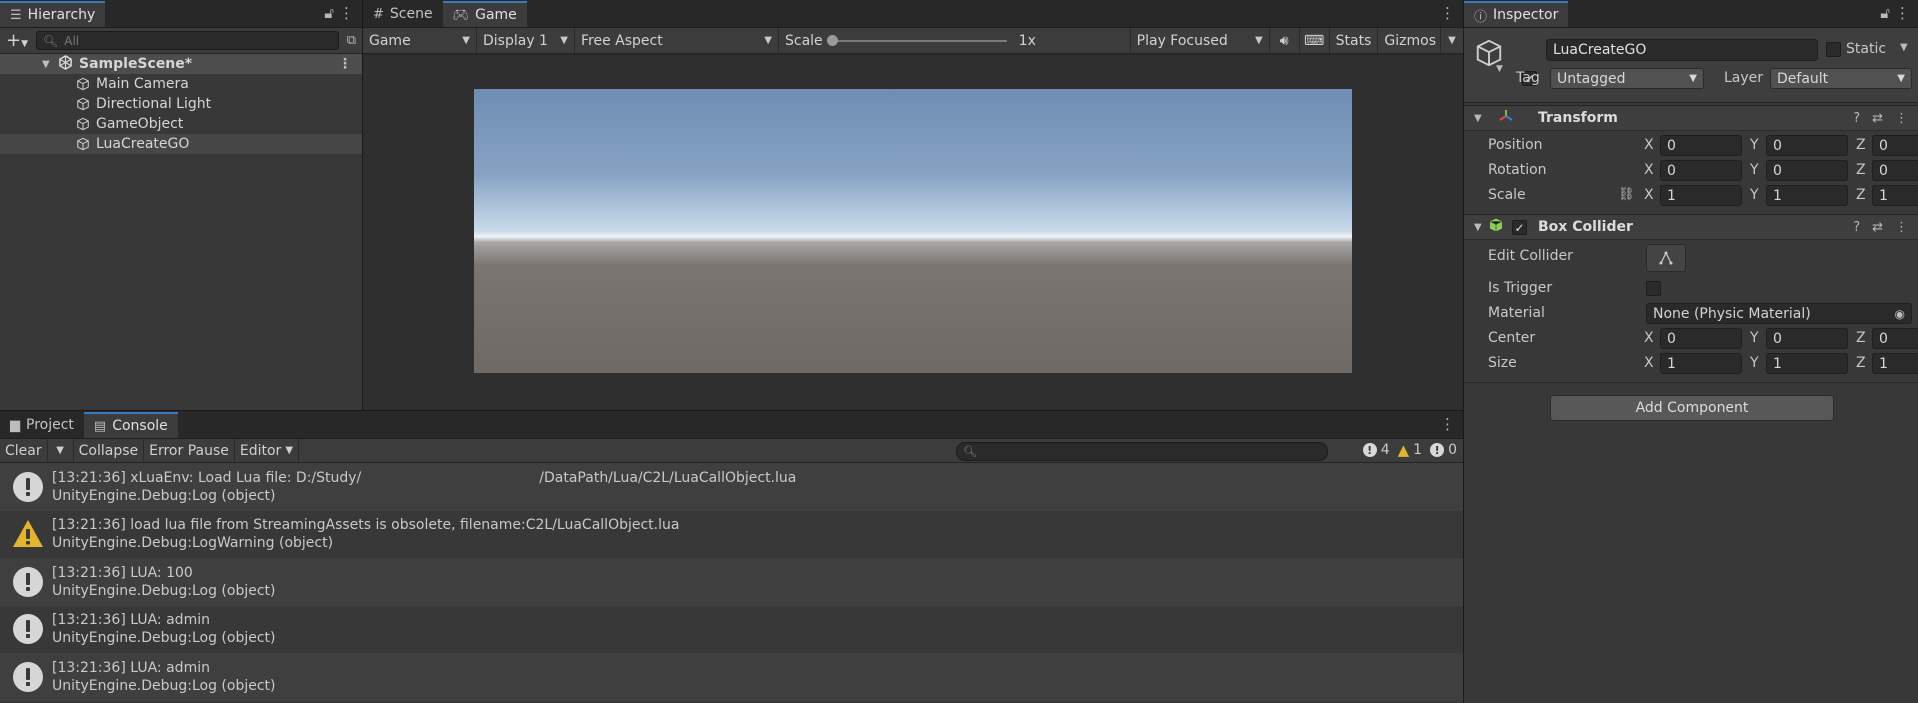 This screenshot has height=703, width=1918. What do you see at coordinates (403, 14) in the screenshot?
I see `tab-scene: # Scene` at bounding box center [403, 14].